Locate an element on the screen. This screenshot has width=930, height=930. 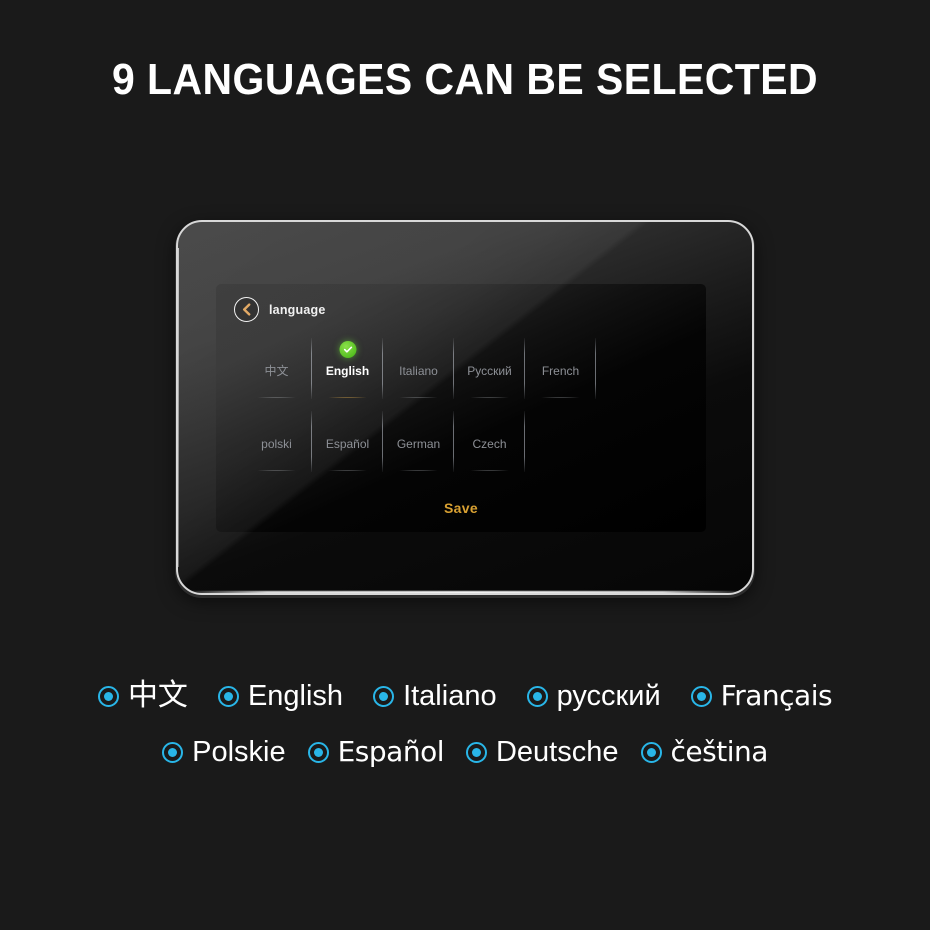
language-cell-label: German is located at coordinates (418, 443).